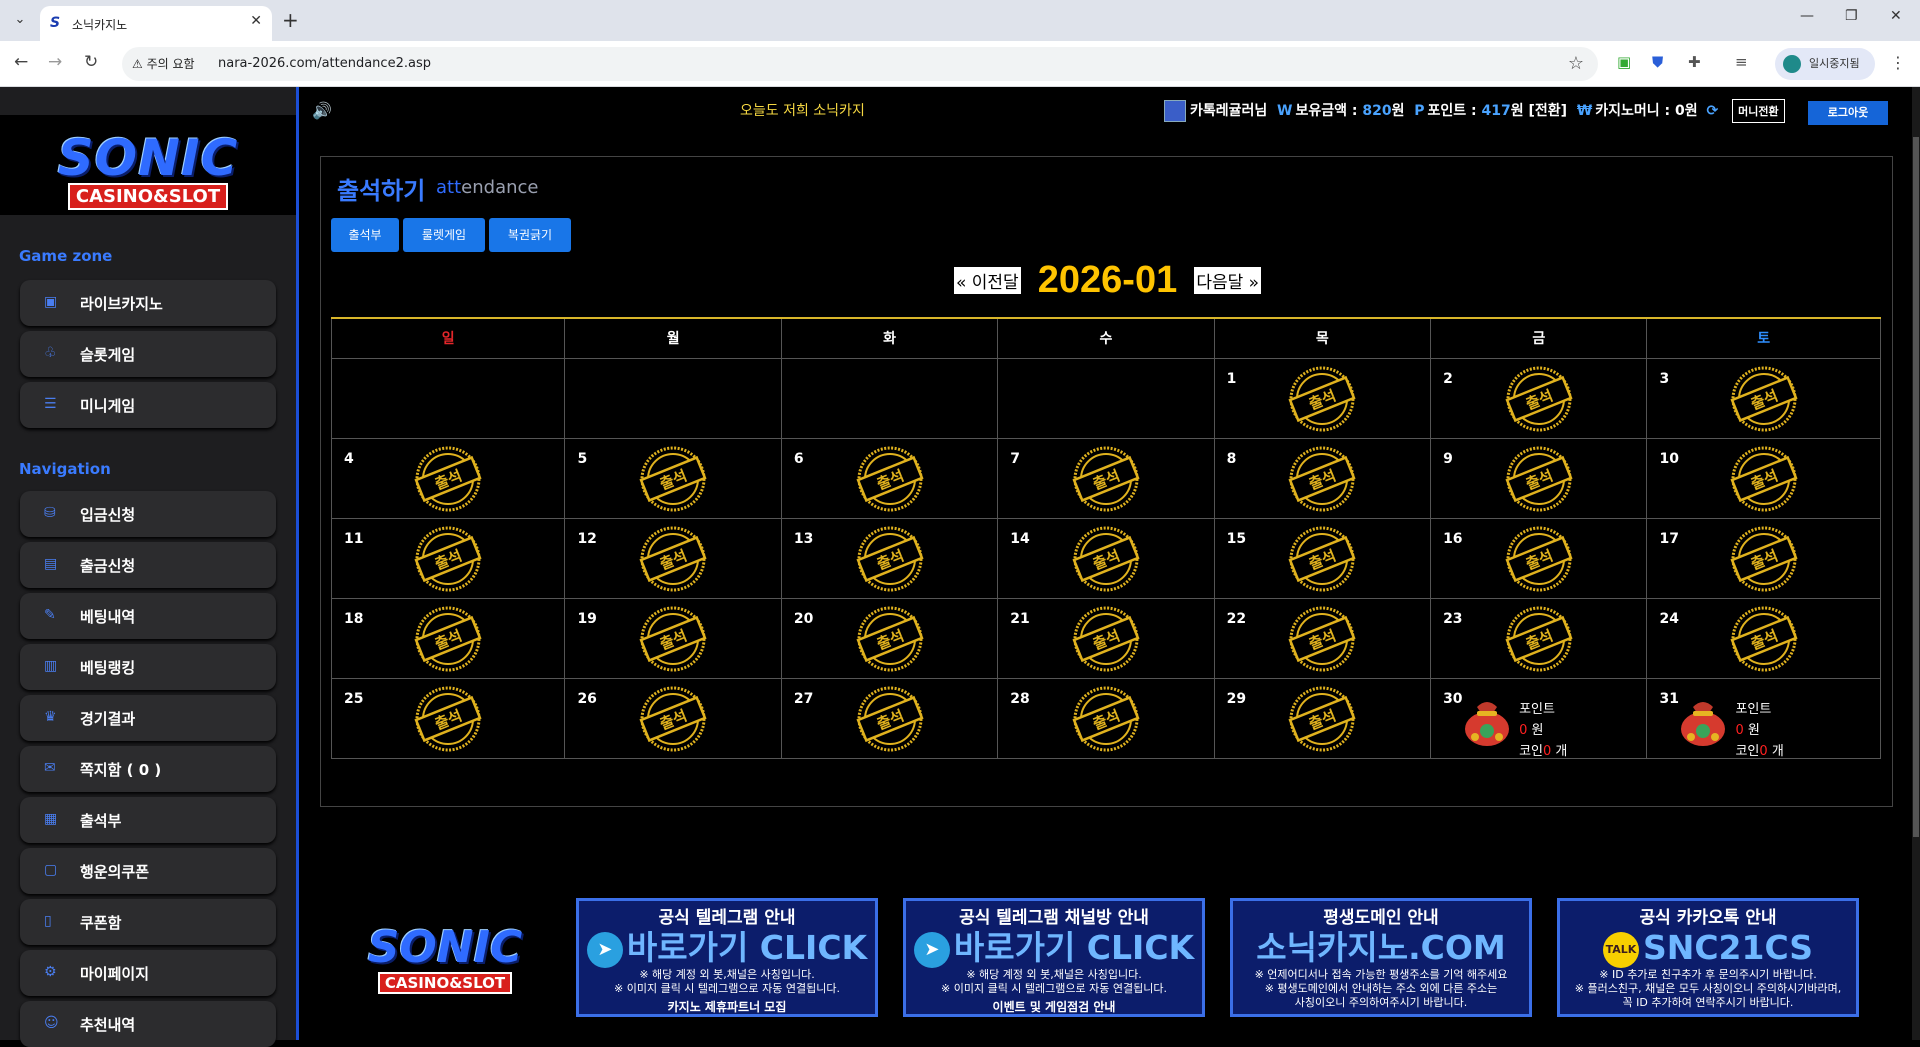  Describe the element at coordinates (148, 1024) in the screenshot. I see `sidebar-item: ☺ 추천내역` at that location.